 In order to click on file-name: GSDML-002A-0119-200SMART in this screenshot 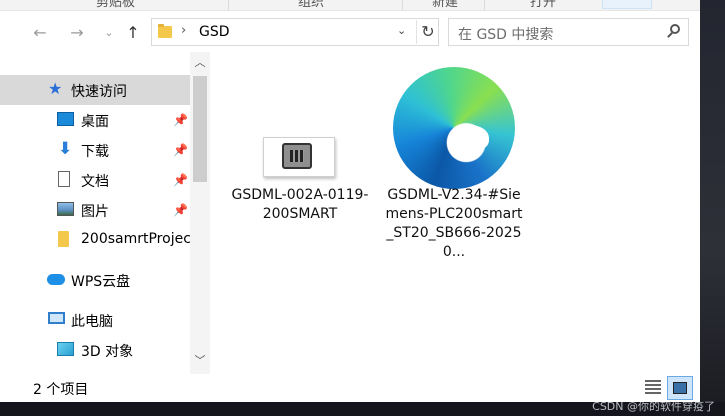, I will do `click(300, 204)`.